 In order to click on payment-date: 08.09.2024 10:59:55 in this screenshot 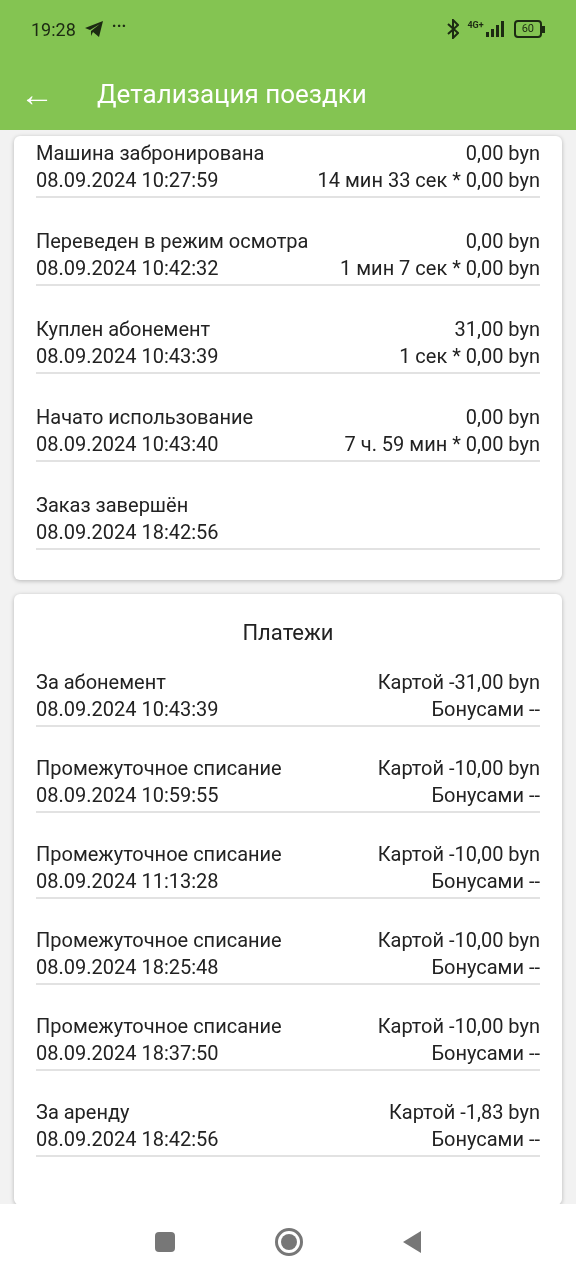, I will do `click(128, 795)`.